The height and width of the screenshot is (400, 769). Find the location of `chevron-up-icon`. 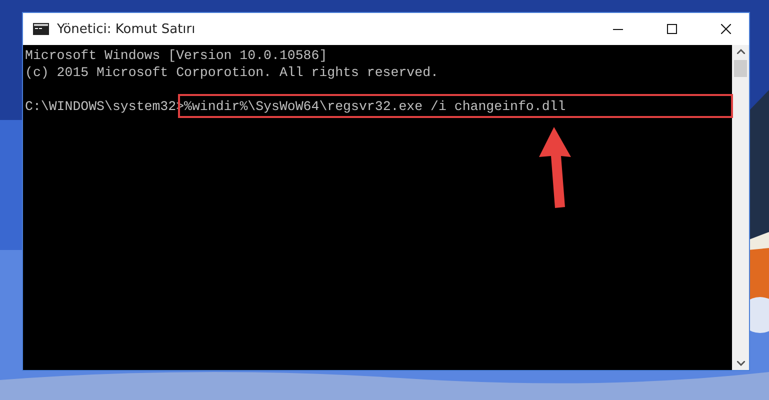

chevron-up-icon is located at coordinates (740, 51).